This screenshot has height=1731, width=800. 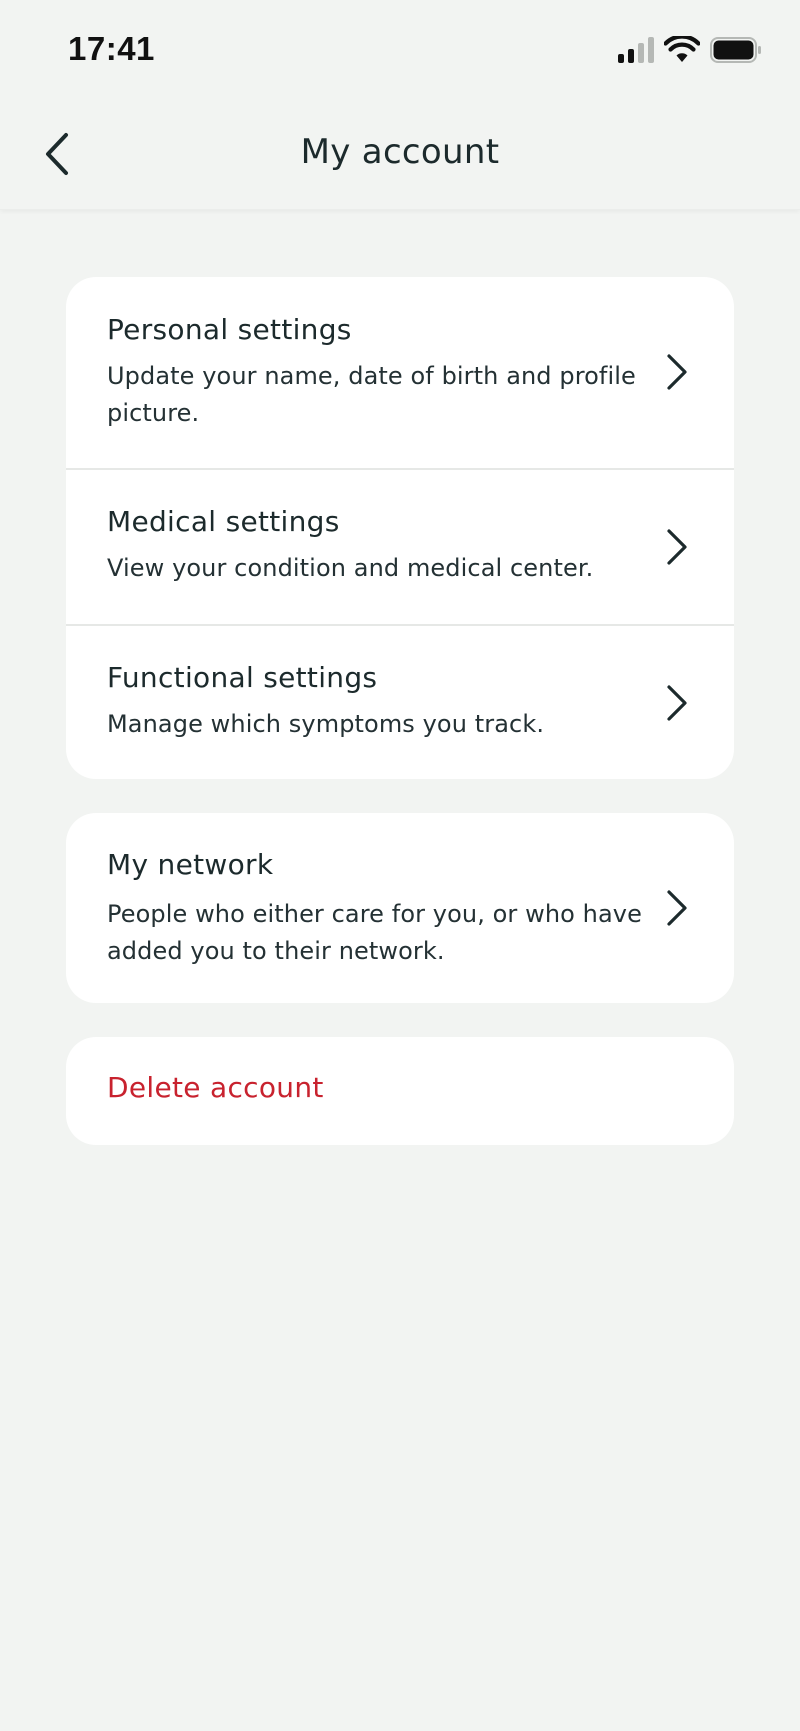 What do you see at coordinates (326, 724) in the screenshot?
I see `row-description: Manage which symptoms you track.` at bounding box center [326, 724].